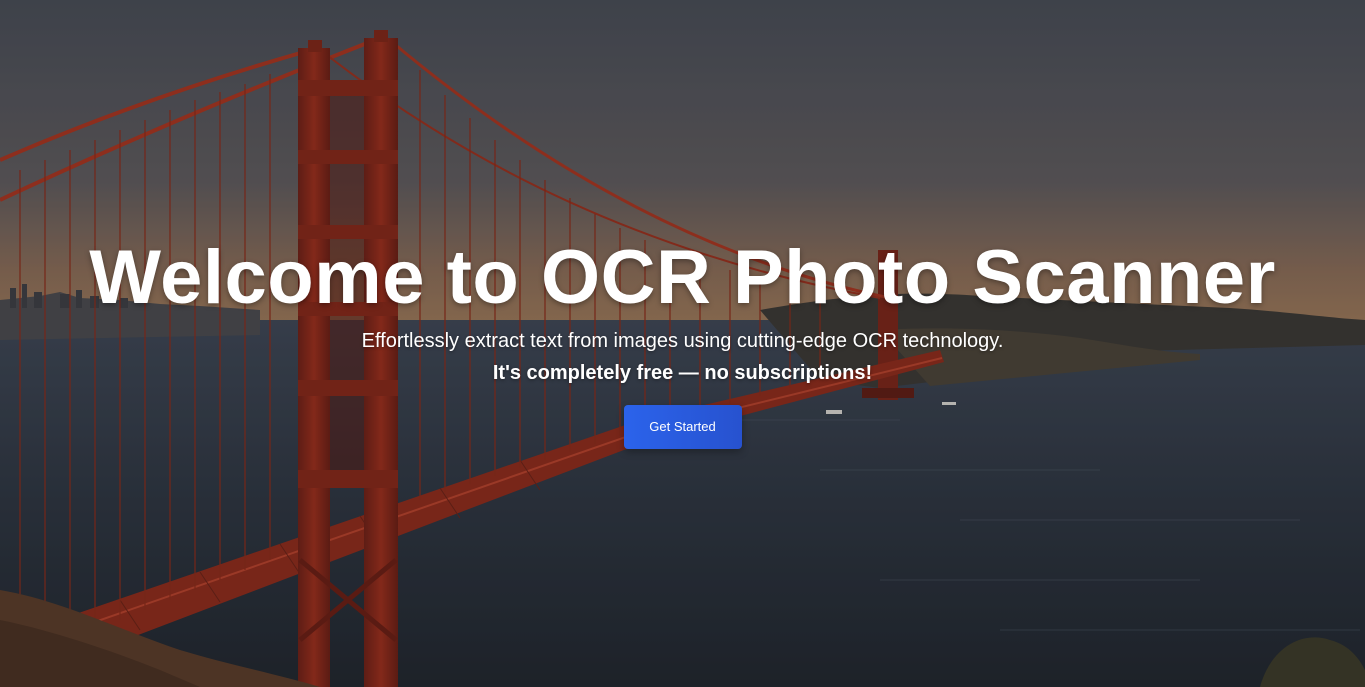  What do you see at coordinates (682, 277) in the screenshot?
I see `hero-title: Welcome to OCR Photo Scanner` at bounding box center [682, 277].